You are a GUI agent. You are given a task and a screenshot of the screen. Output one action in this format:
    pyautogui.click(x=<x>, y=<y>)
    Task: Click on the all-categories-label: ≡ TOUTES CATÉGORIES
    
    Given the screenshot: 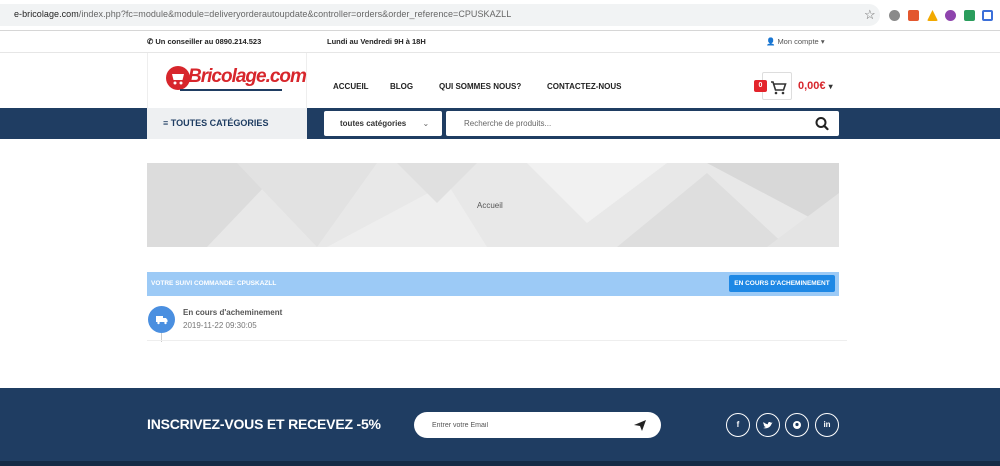 What is the action you would take?
    pyautogui.click(x=215, y=123)
    